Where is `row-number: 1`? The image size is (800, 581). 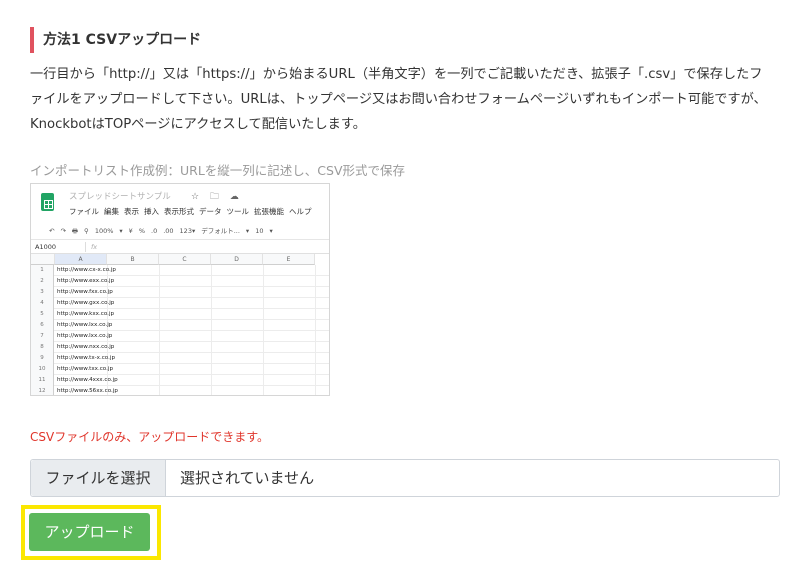 row-number: 1 is located at coordinates (42, 270).